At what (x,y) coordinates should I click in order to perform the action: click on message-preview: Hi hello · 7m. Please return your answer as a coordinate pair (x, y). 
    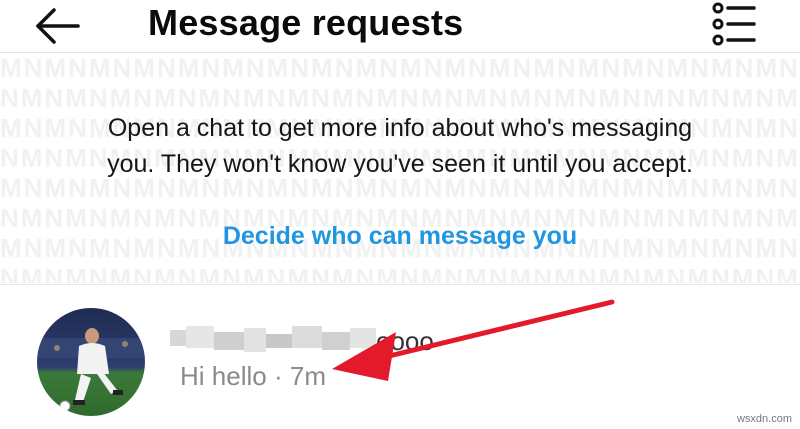
    Looking at the image, I should click on (253, 376).